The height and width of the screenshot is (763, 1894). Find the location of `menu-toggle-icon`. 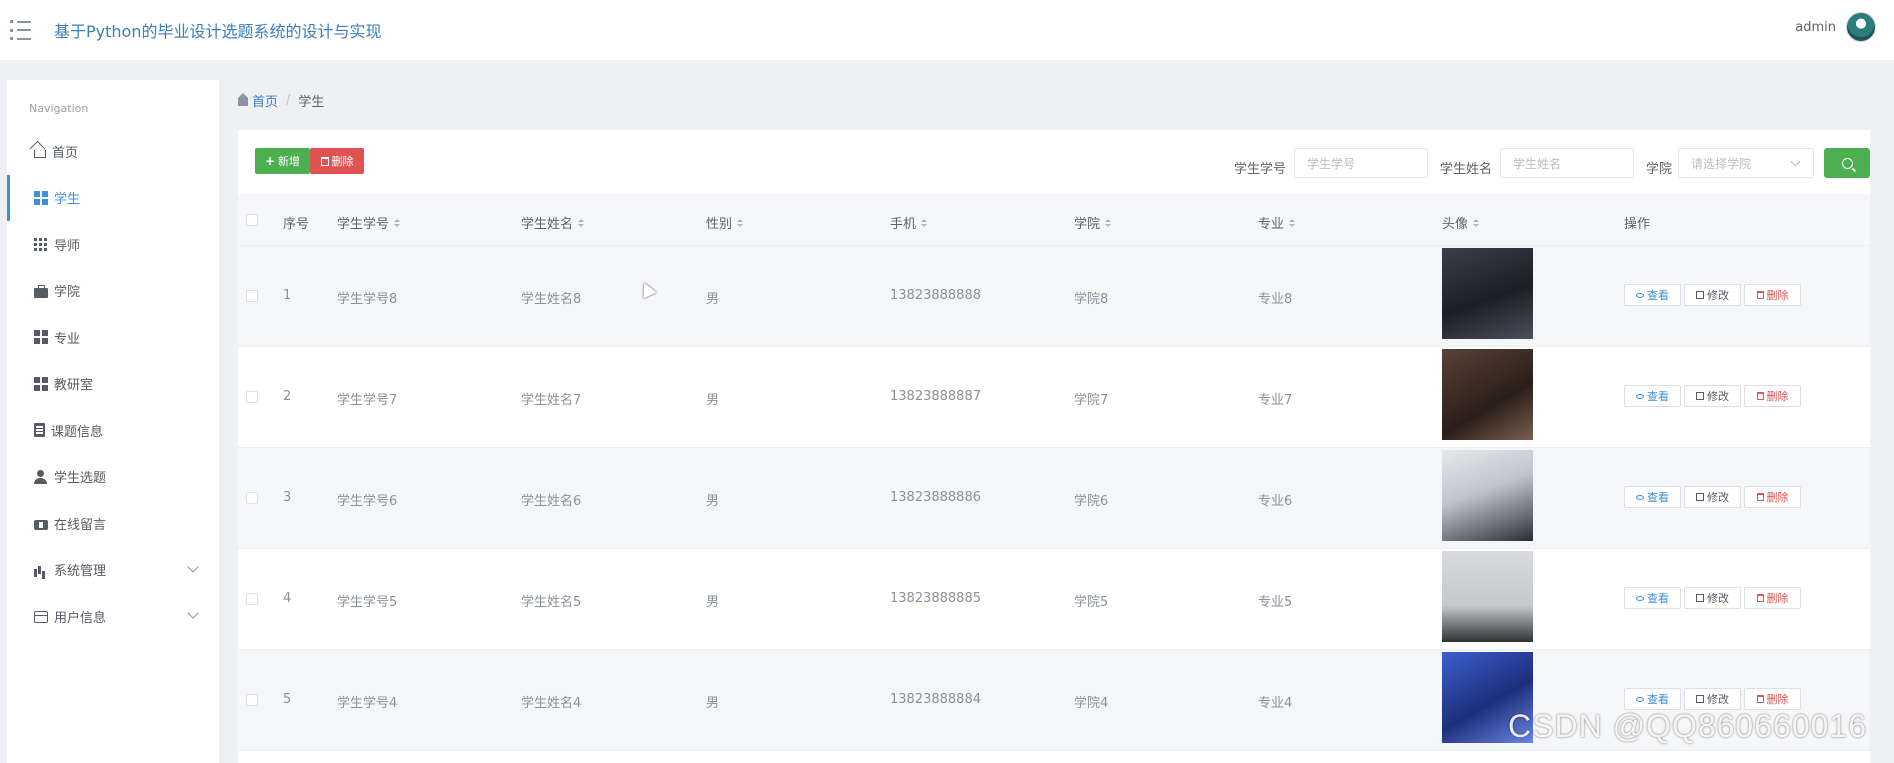

menu-toggle-icon is located at coordinates (22, 30).